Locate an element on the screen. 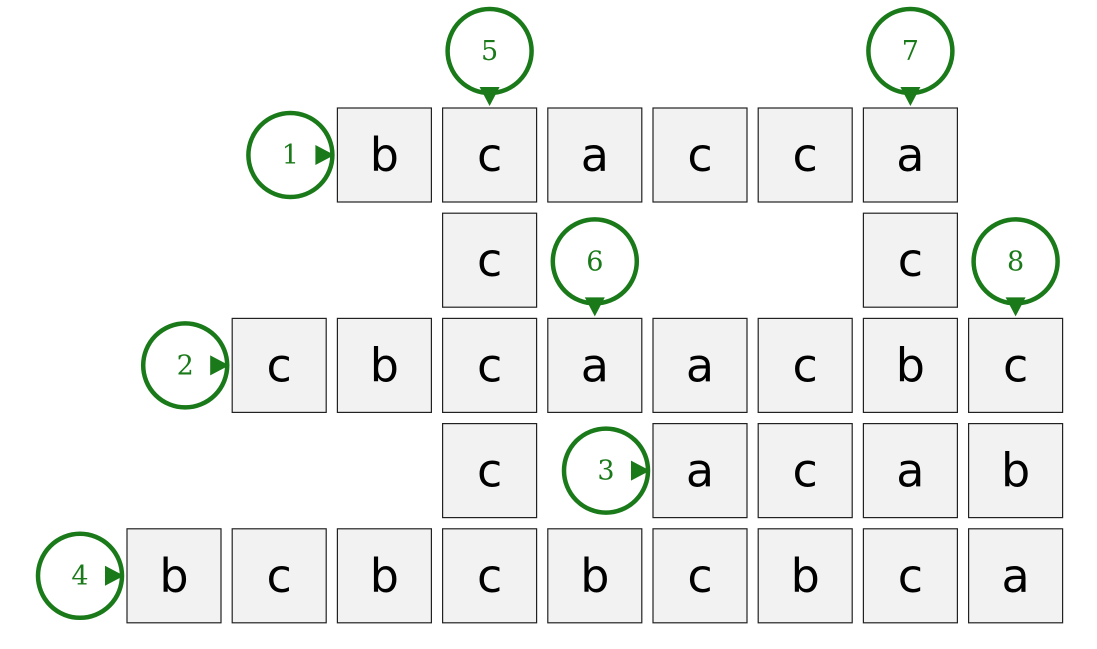  clue-marker-5: 5 is located at coordinates (489, 56).